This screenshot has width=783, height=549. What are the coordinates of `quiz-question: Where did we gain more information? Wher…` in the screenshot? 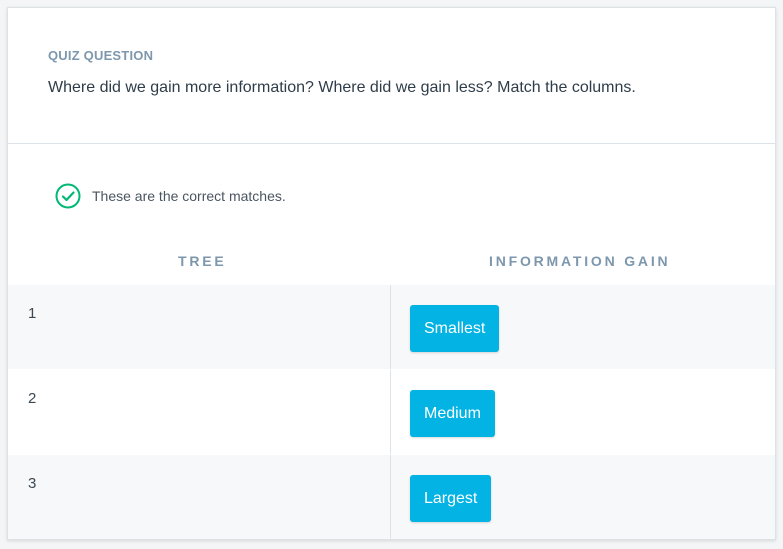 It's located at (342, 87).